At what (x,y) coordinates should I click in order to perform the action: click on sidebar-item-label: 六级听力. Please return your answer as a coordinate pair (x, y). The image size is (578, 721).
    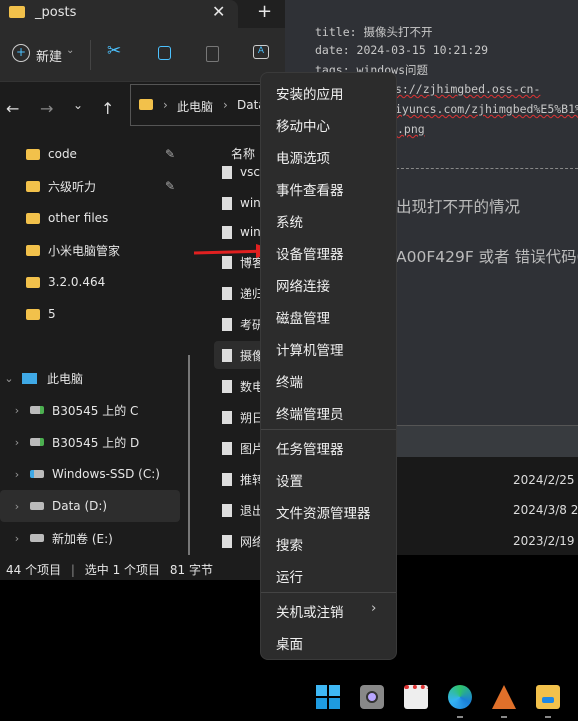
    Looking at the image, I should click on (72, 186).